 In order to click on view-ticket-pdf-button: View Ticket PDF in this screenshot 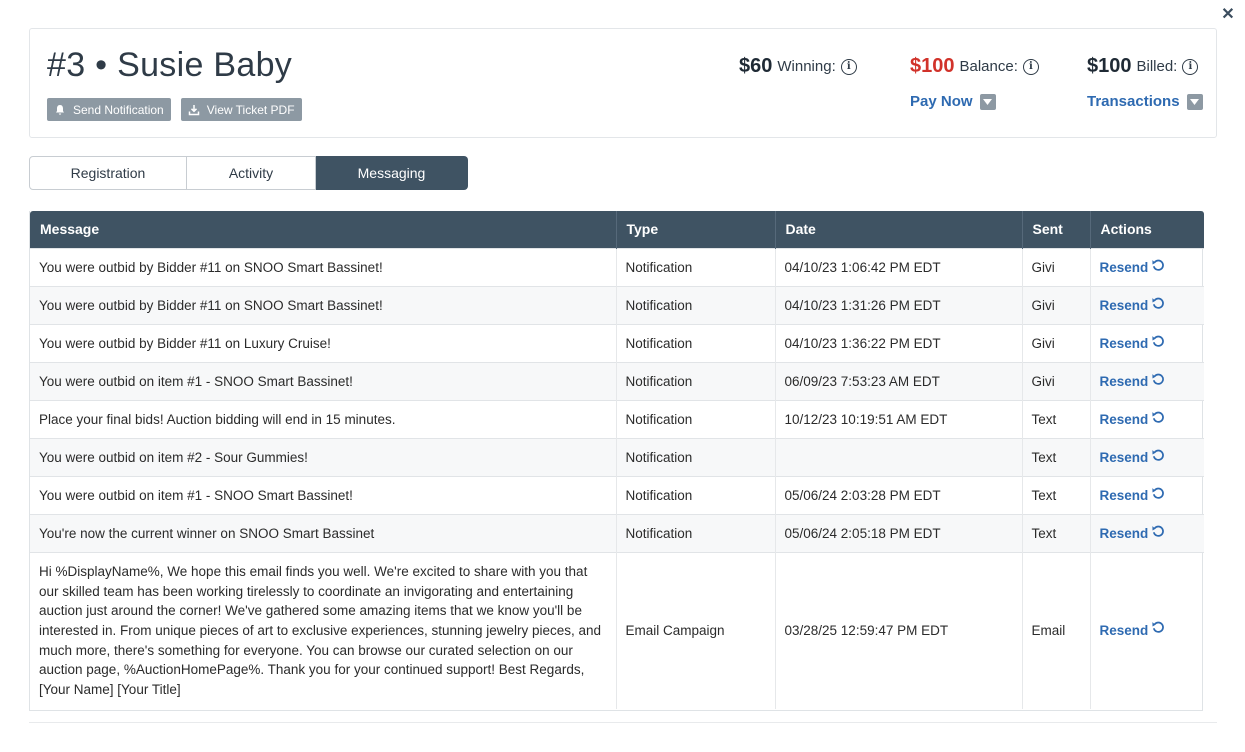, I will do `click(241, 109)`.